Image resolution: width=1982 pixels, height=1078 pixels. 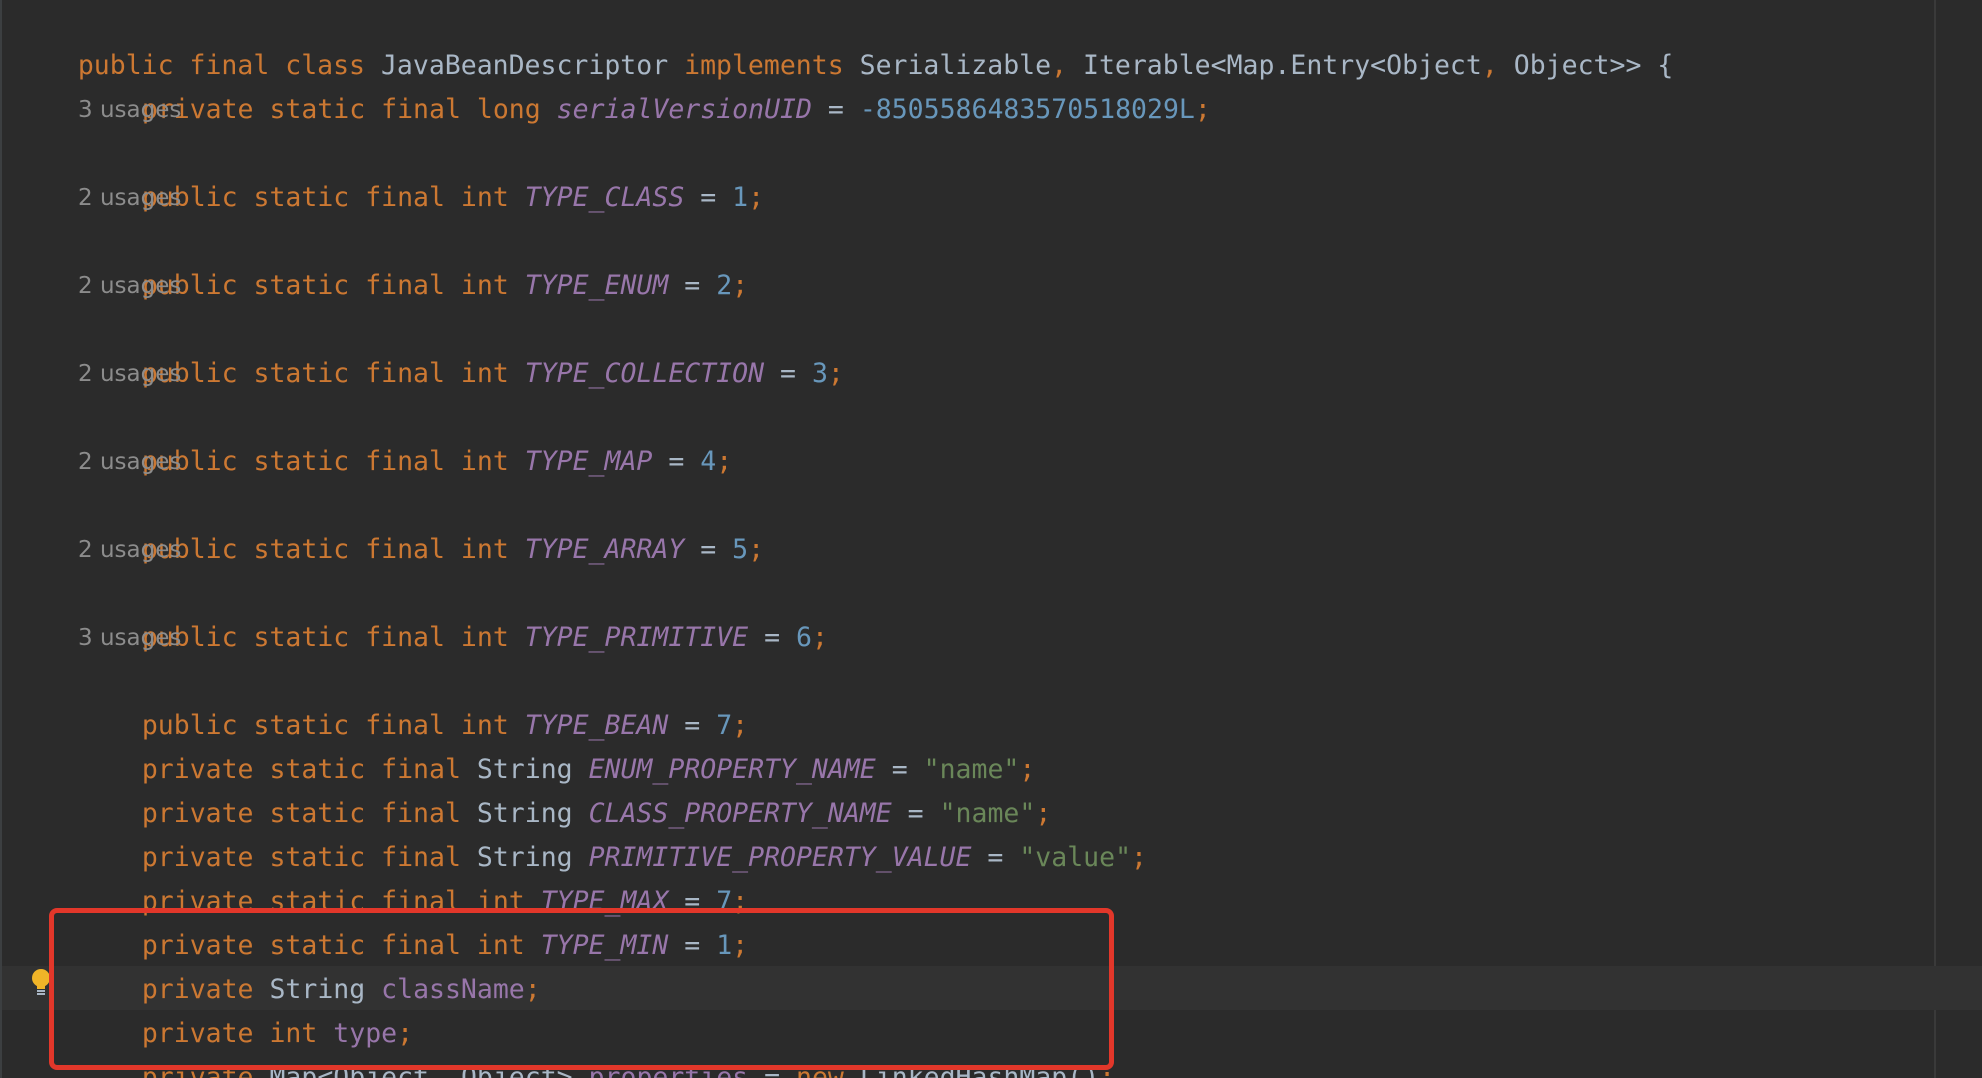 What do you see at coordinates (405, 436) in the screenshot?
I see `code-line-type-map: public static final int TYPE_MAP = 4;` at bounding box center [405, 436].